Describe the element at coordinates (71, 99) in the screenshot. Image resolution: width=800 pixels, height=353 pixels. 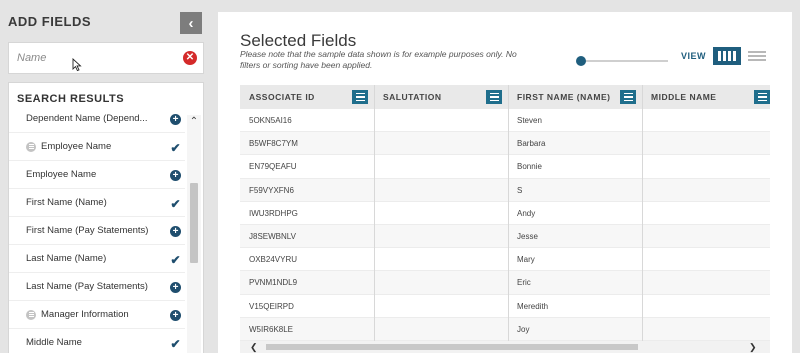
I see `search-results-title: SEARCH RESULTS` at that location.